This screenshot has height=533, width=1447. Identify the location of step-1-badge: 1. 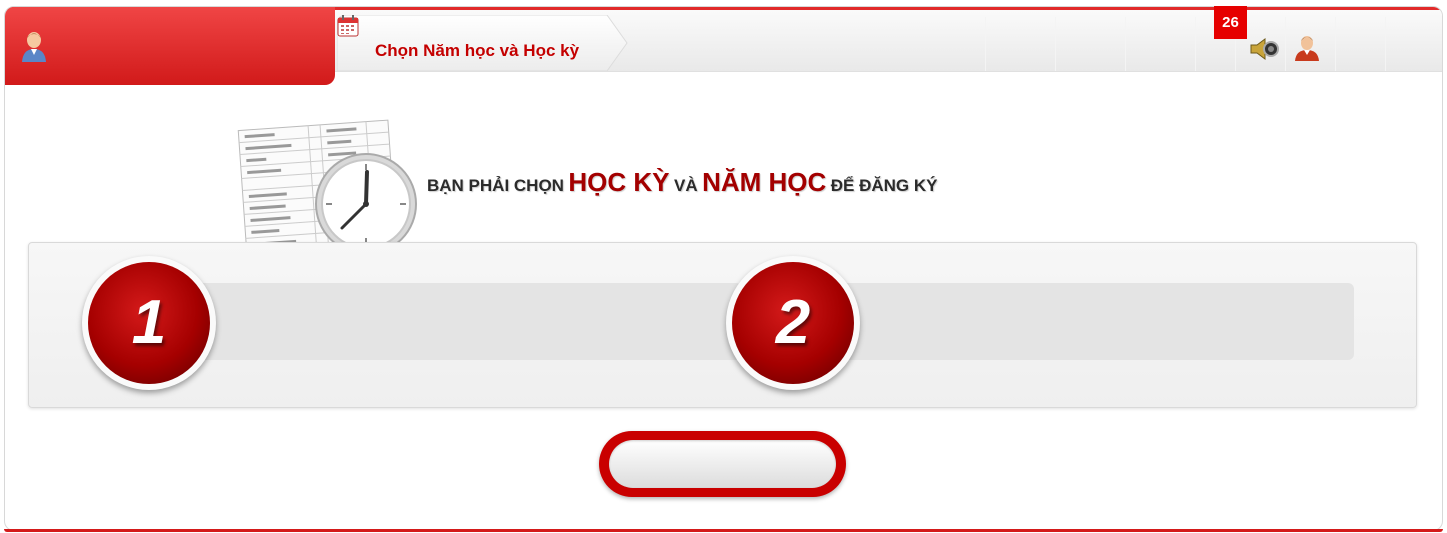
(149, 323).